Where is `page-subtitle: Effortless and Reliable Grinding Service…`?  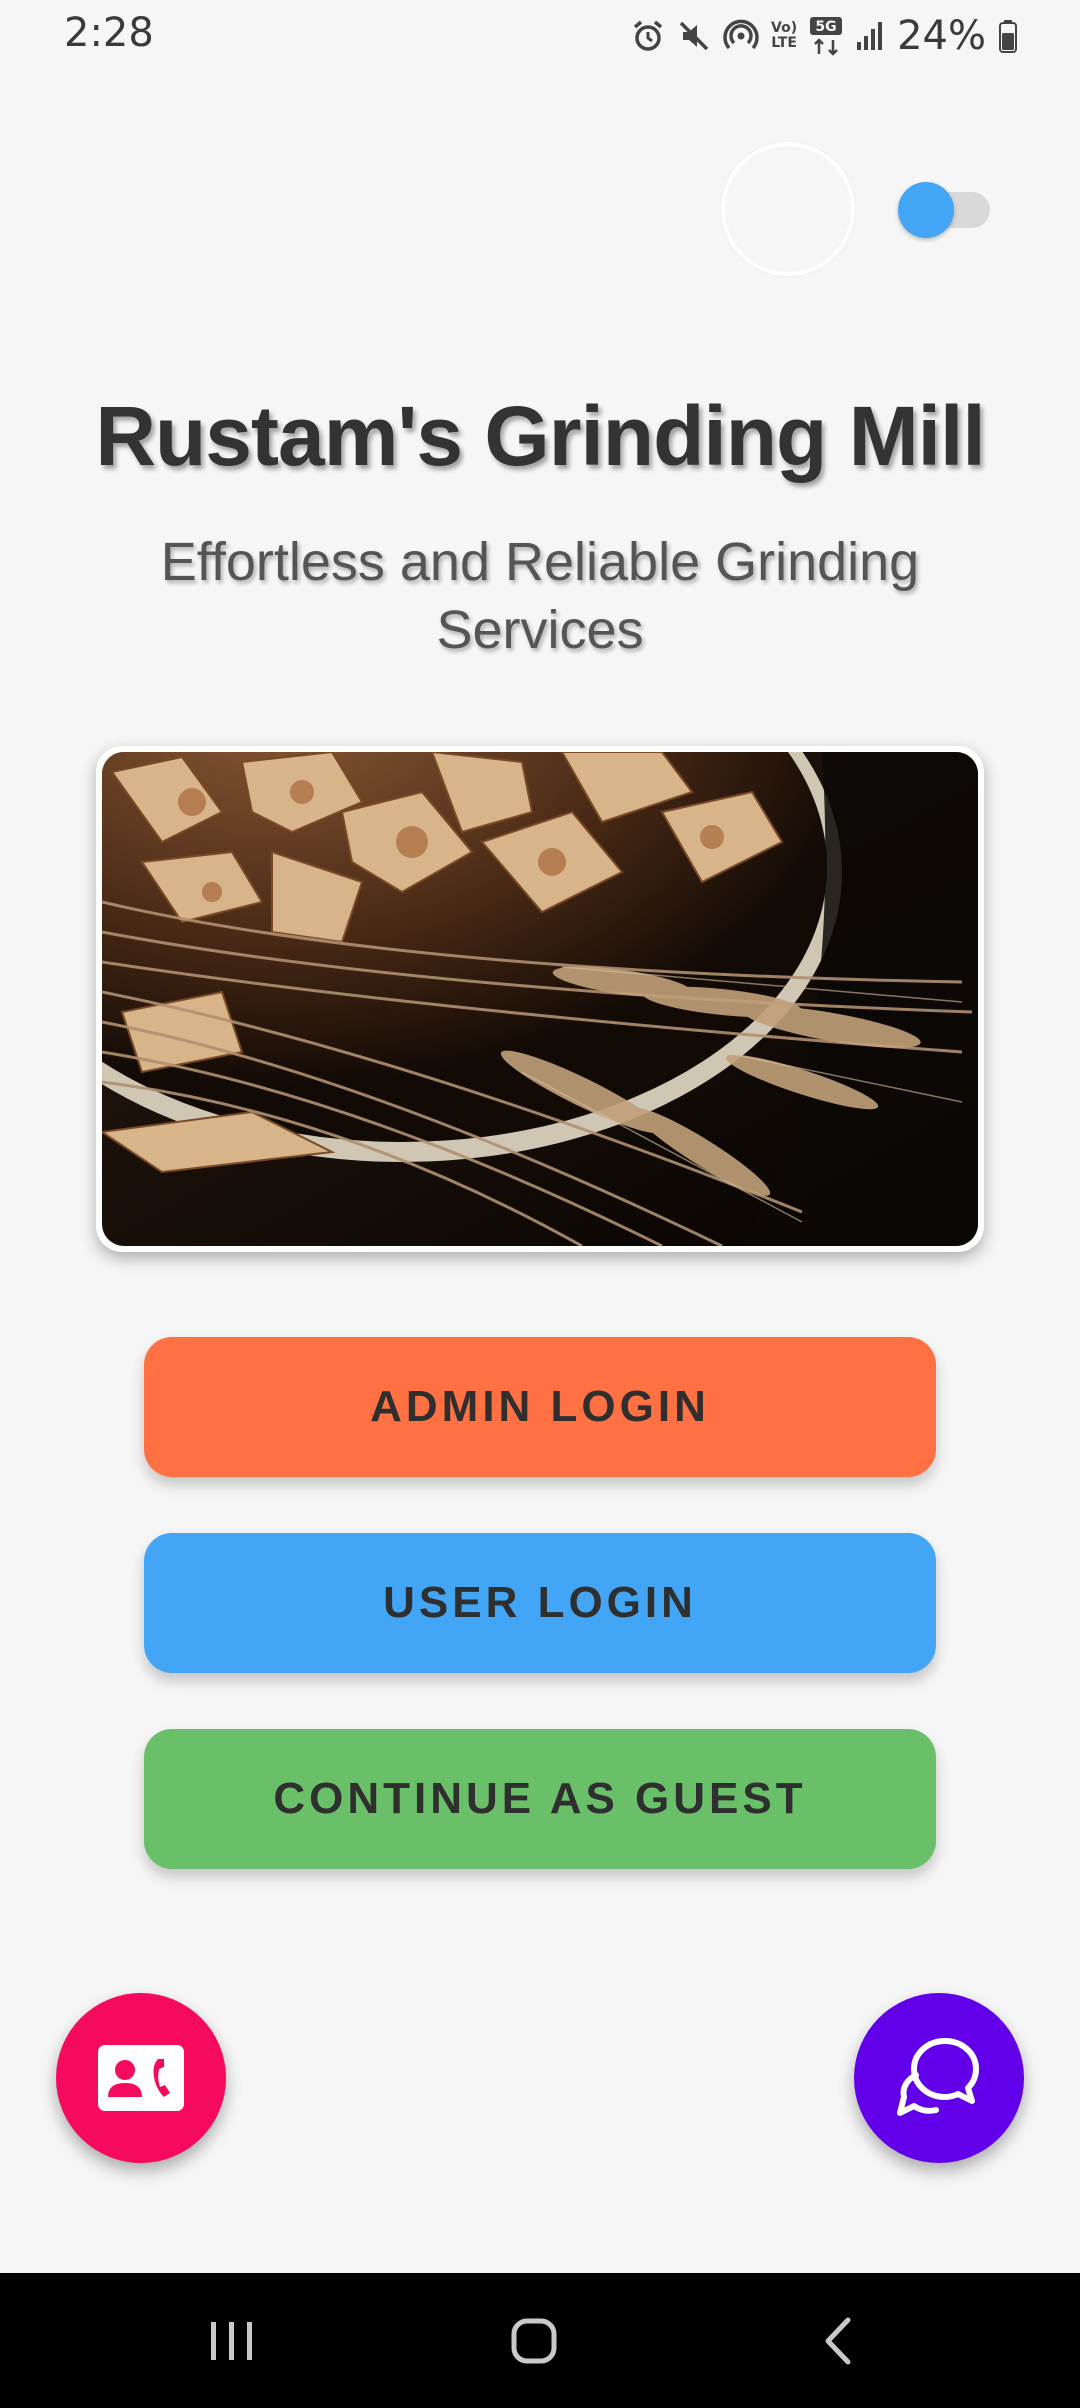 page-subtitle: Effortless and Reliable Grinding Service… is located at coordinates (540, 596).